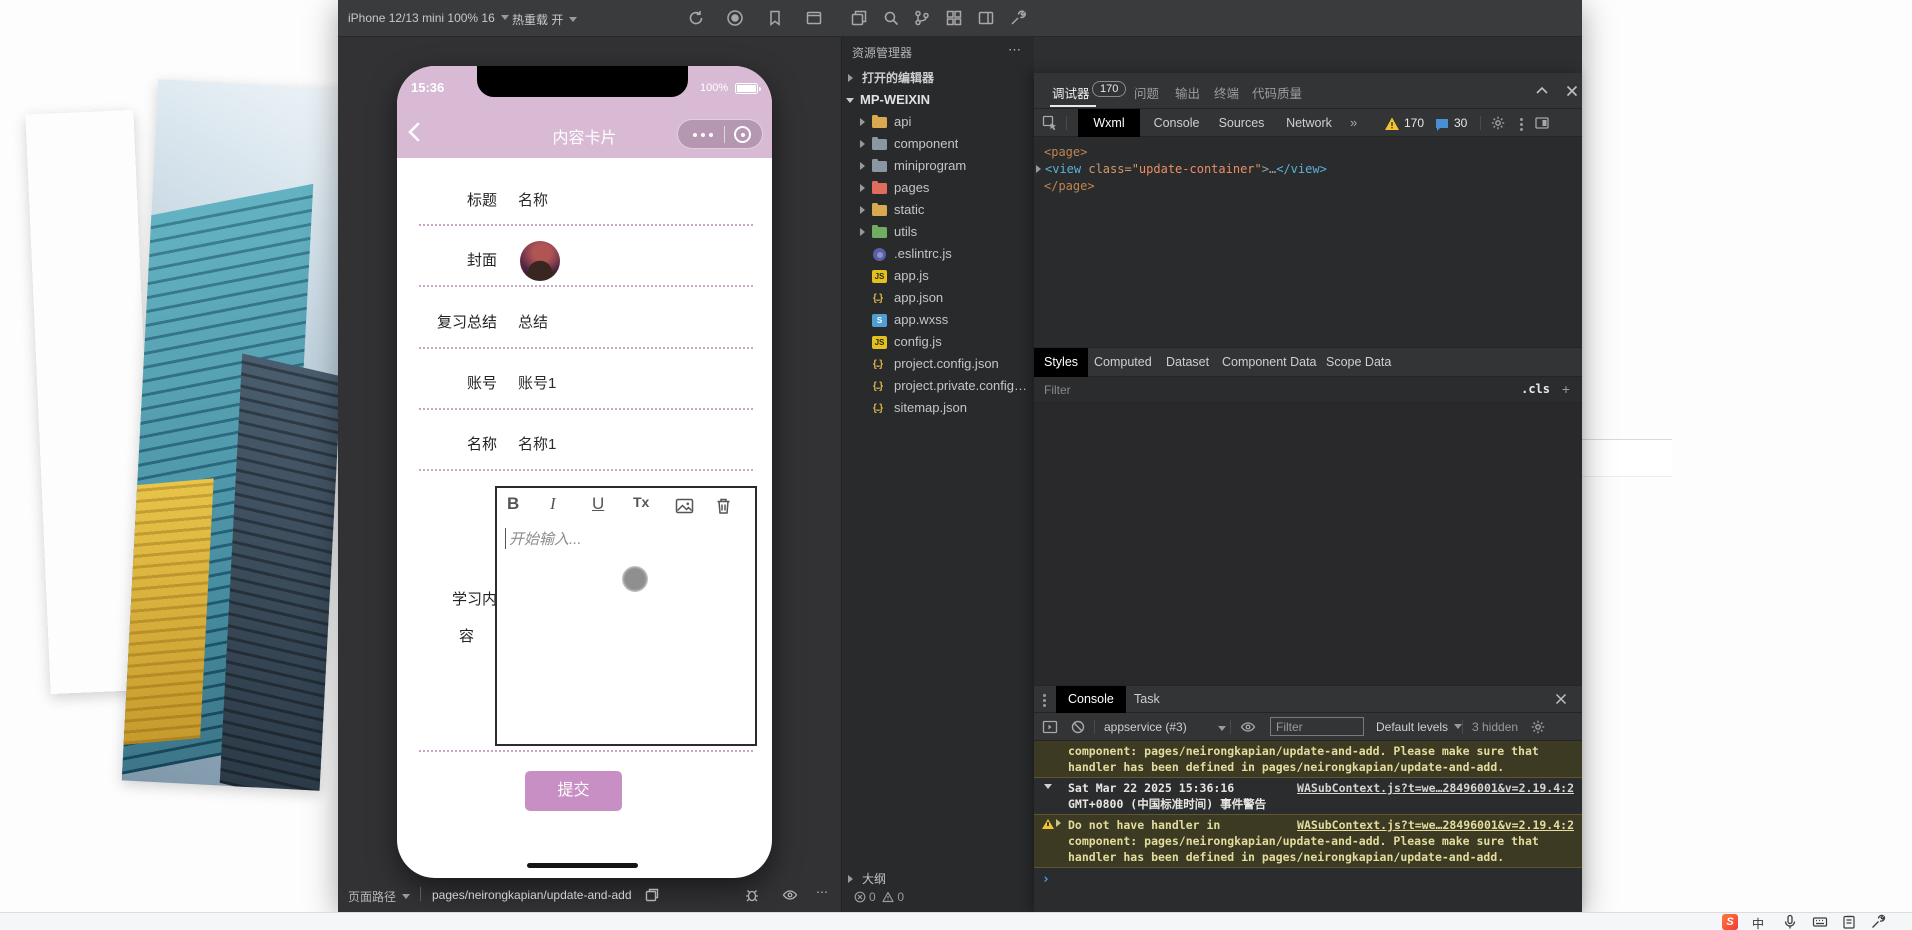 This screenshot has height=930, width=1912. What do you see at coordinates (1277, 92) in the screenshot?
I see `tab-code-quality: 代码质量` at bounding box center [1277, 92].